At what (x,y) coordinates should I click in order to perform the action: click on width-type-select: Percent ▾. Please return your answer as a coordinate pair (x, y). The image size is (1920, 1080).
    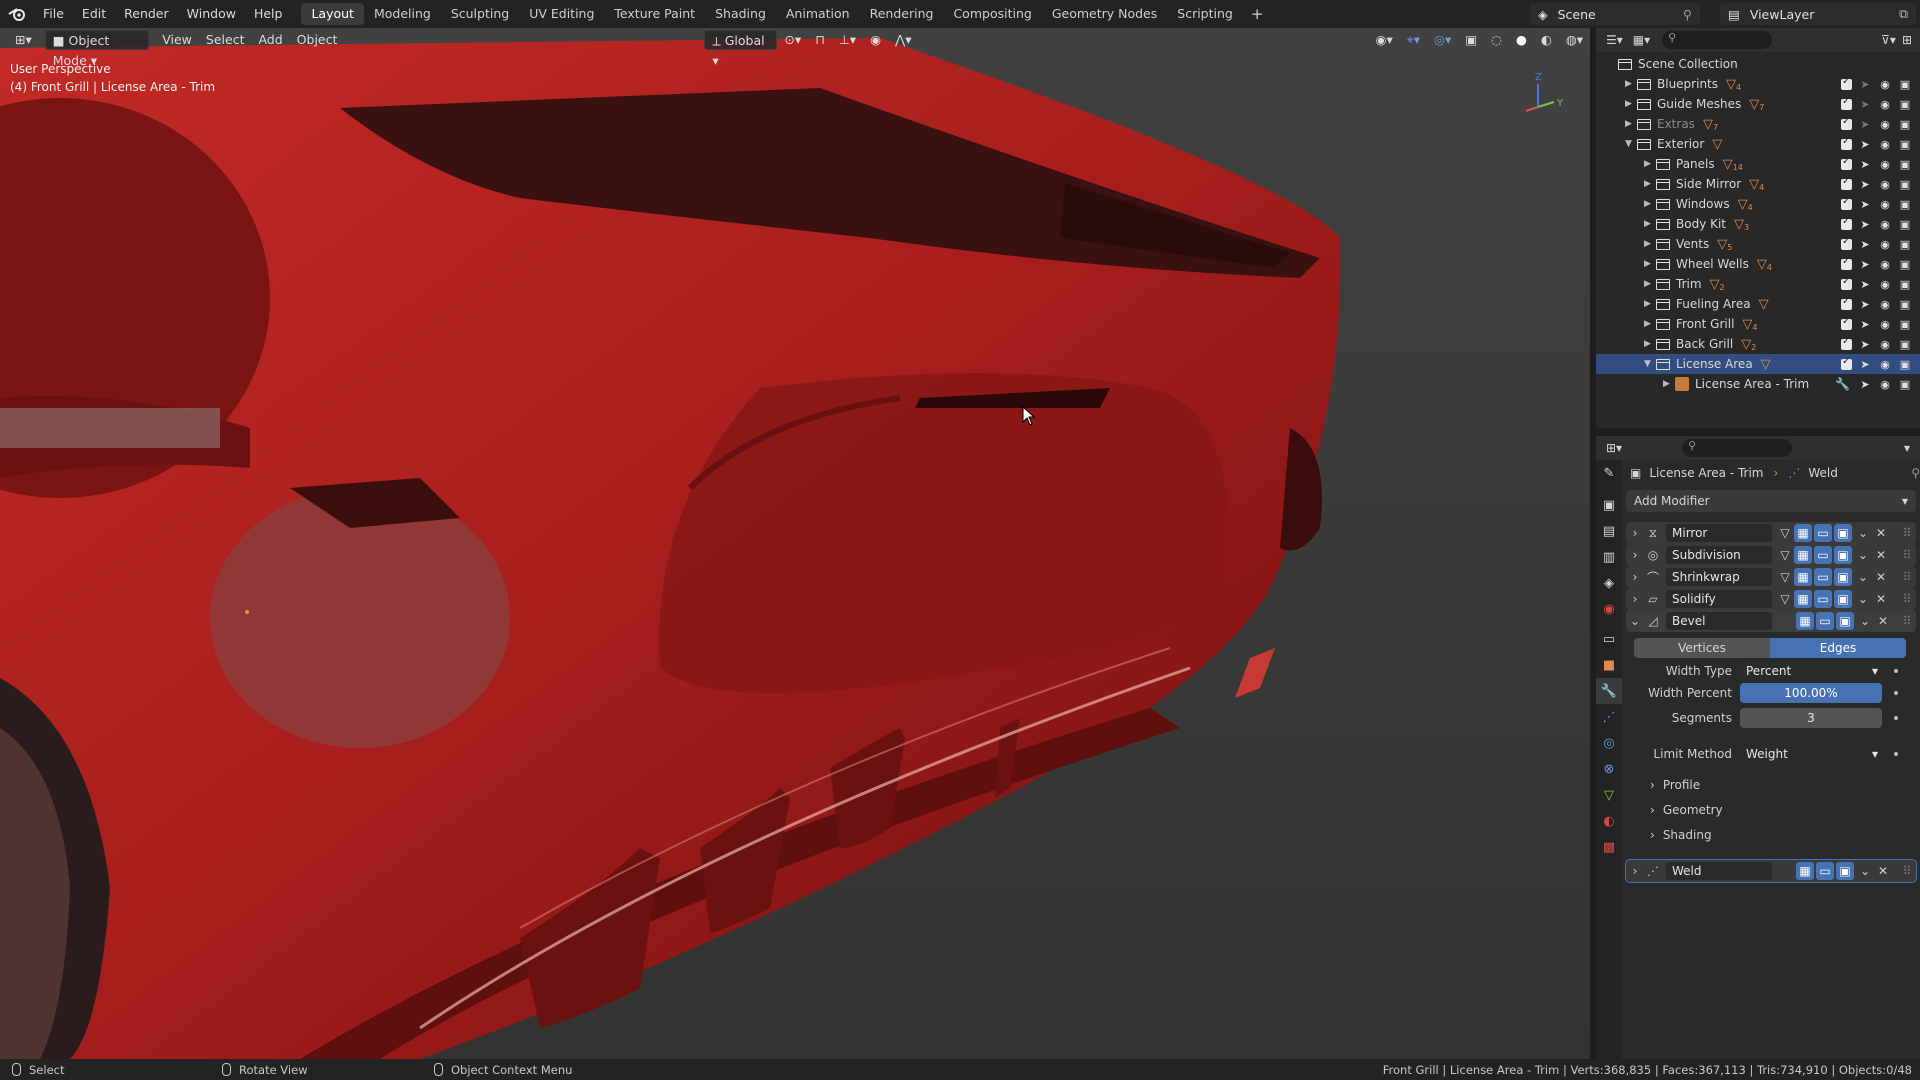
    Looking at the image, I should click on (1811, 671).